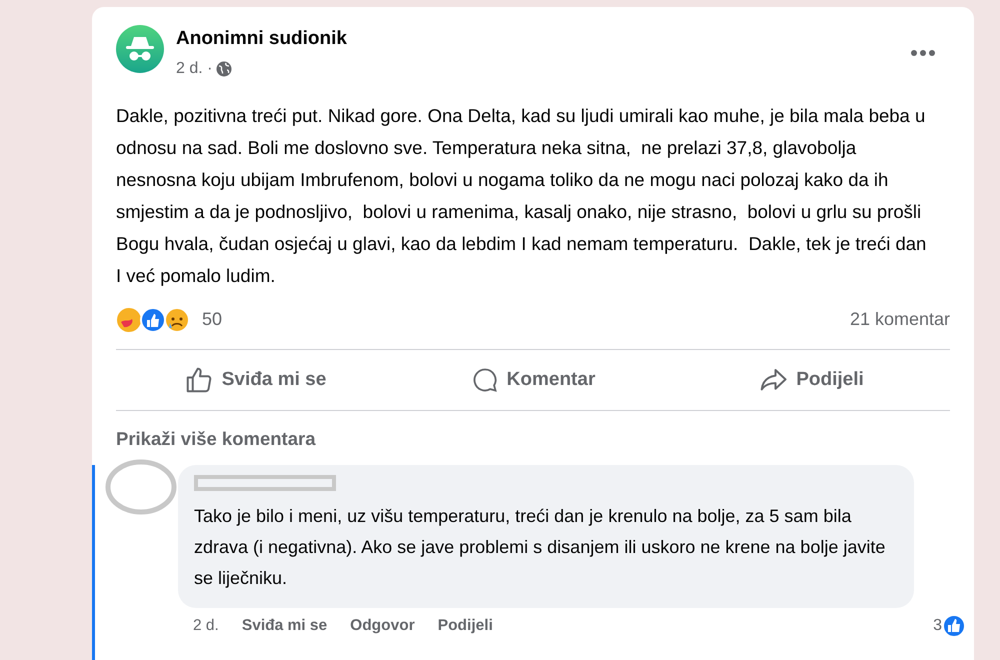 The image size is (1000, 660). Describe the element at coordinates (206, 626) in the screenshot. I see `comment-time: 2 d.` at that location.